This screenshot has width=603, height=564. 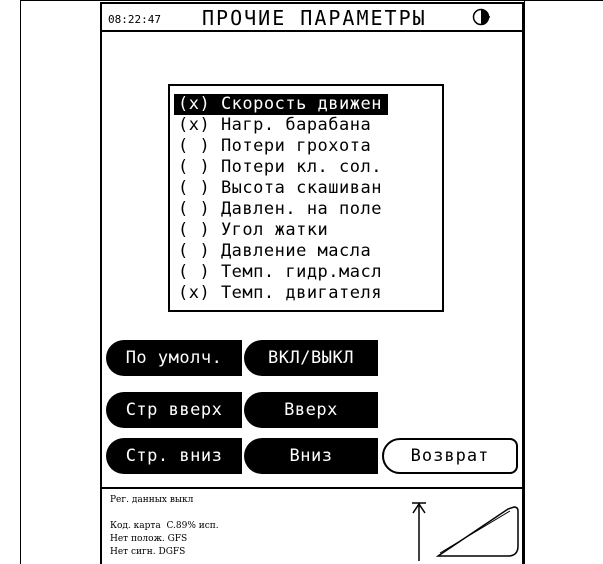 I want to click on on-off-button: ВКЛ/ВЫКЛ, so click(x=311, y=358).